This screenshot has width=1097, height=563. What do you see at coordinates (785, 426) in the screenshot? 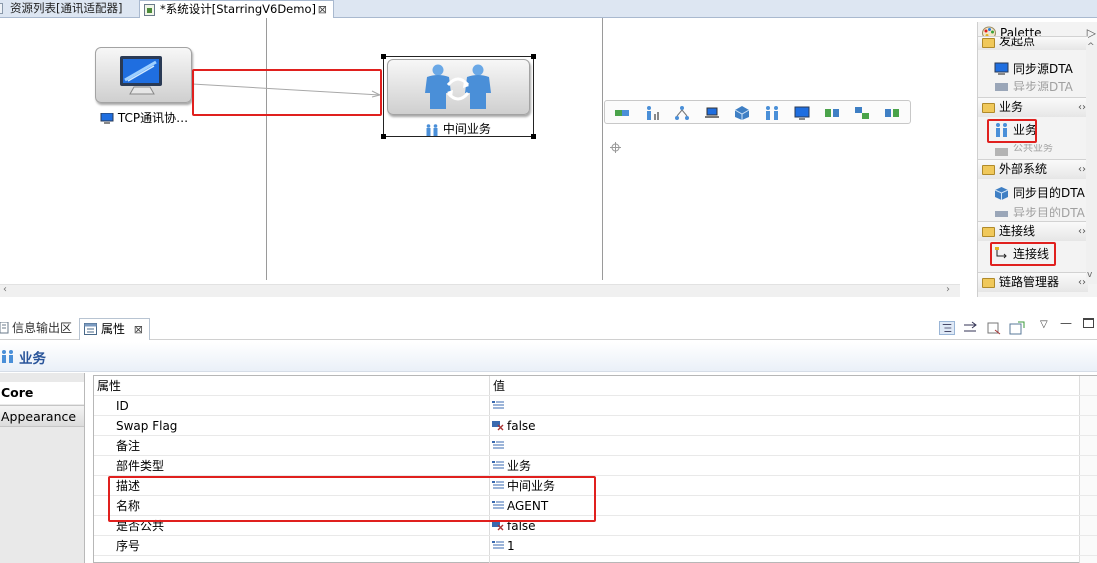
I see `property-value-cell: false` at bounding box center [785, 426].